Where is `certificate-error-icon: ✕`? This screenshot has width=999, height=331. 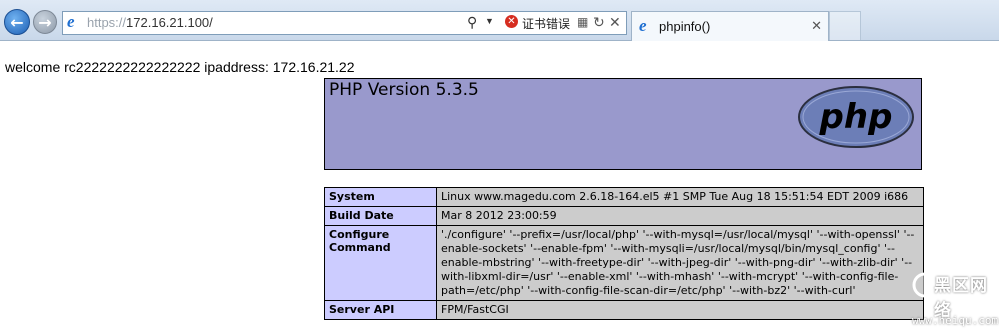 certificate-error-icon: ✕ is located at coordinates (511, 21).